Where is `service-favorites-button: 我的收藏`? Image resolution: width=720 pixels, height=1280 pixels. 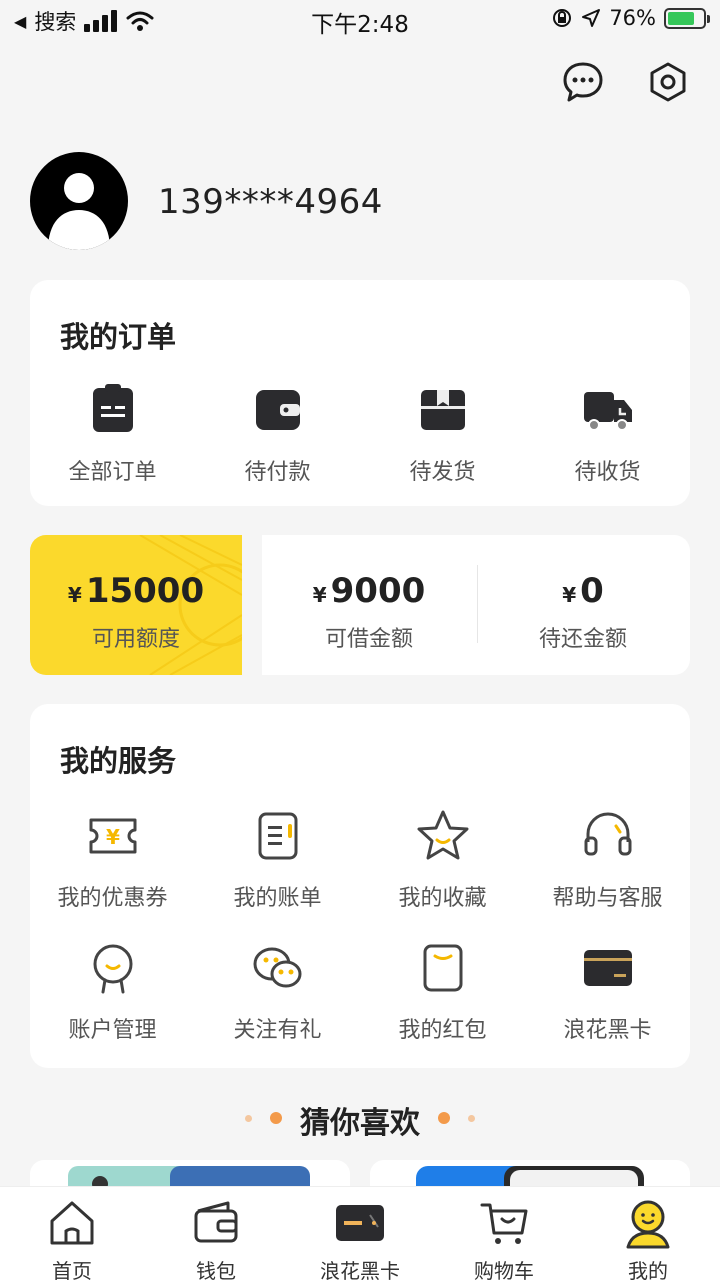
service-favorites-button: 我的收藏 is located at coordinates (442, 859).